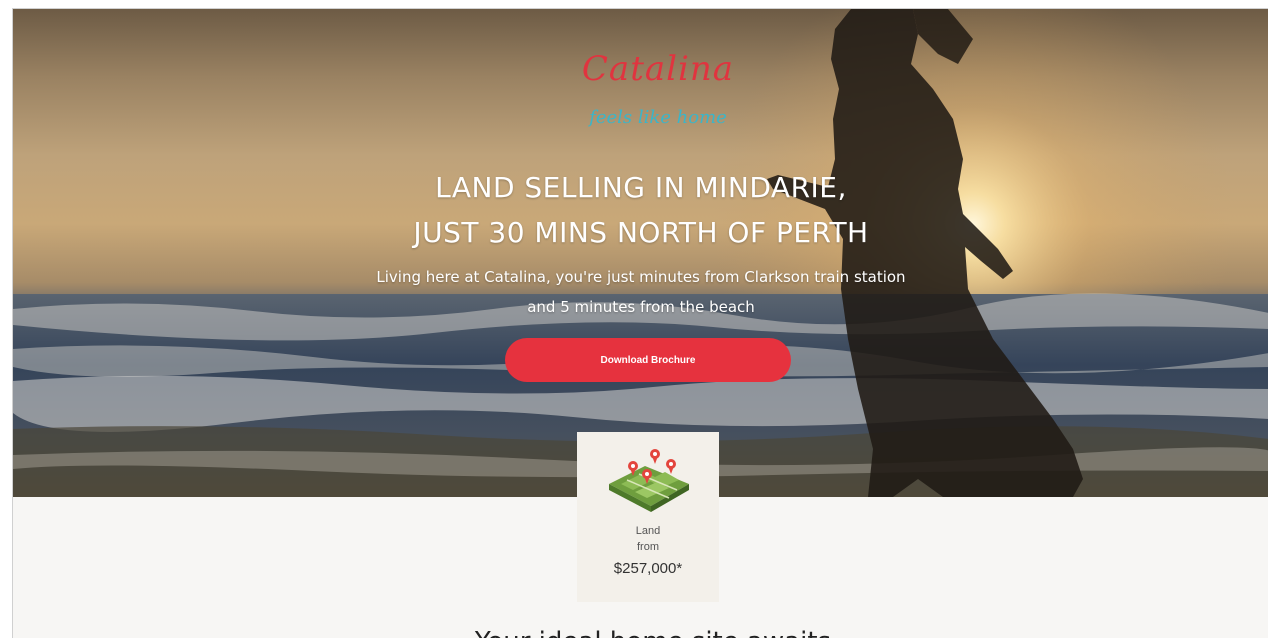  What do you see at coordinates (641, 187) in the screenshot?
I see `hero-headline-line1: LAND SELLING IN MINDARIE,` at bounding box center [641, 187].